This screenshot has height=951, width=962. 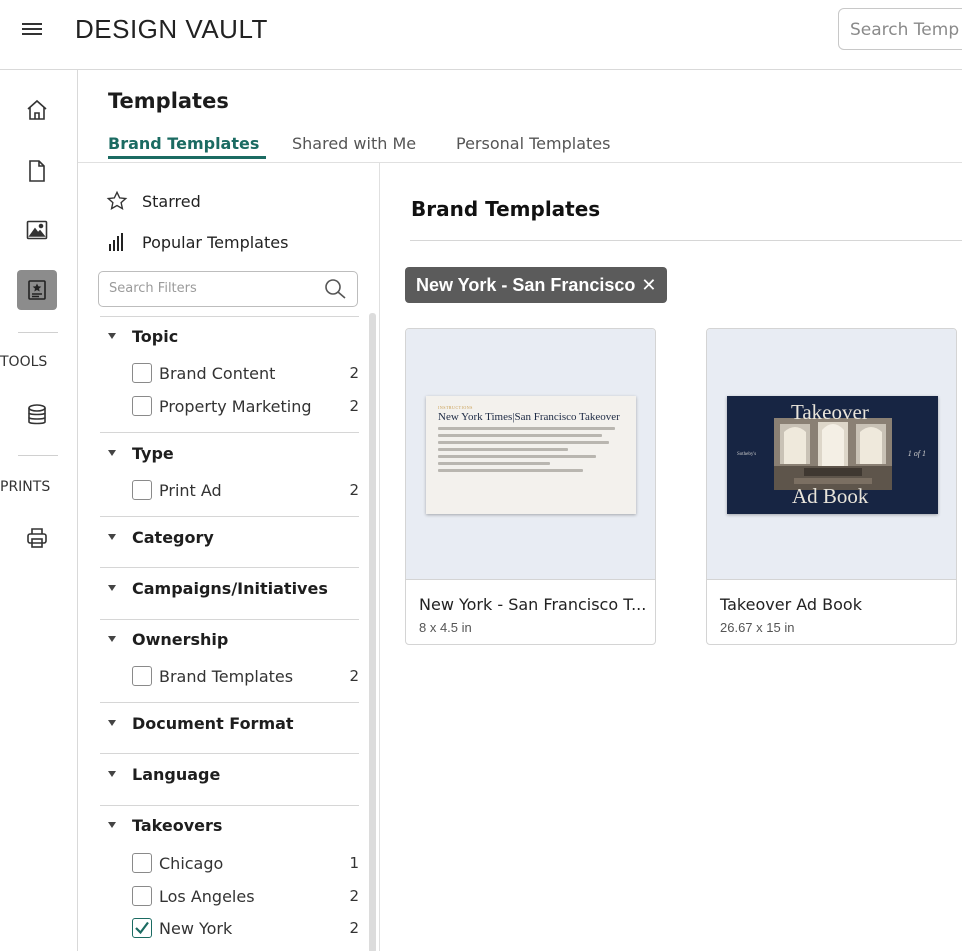 What do you see at coordinates (245, 863) in the screenshot?
I see `filter-option-chicago: Chicago 1` at bounding box center [245, 863].